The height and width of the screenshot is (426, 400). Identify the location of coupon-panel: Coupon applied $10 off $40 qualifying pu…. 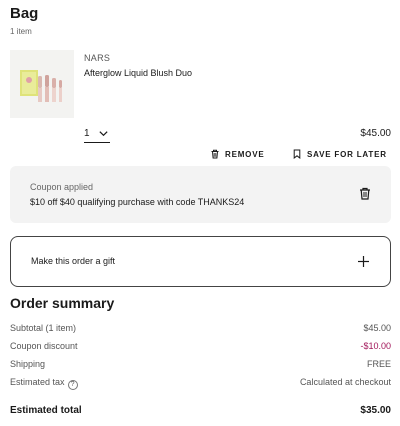
(200, 194).